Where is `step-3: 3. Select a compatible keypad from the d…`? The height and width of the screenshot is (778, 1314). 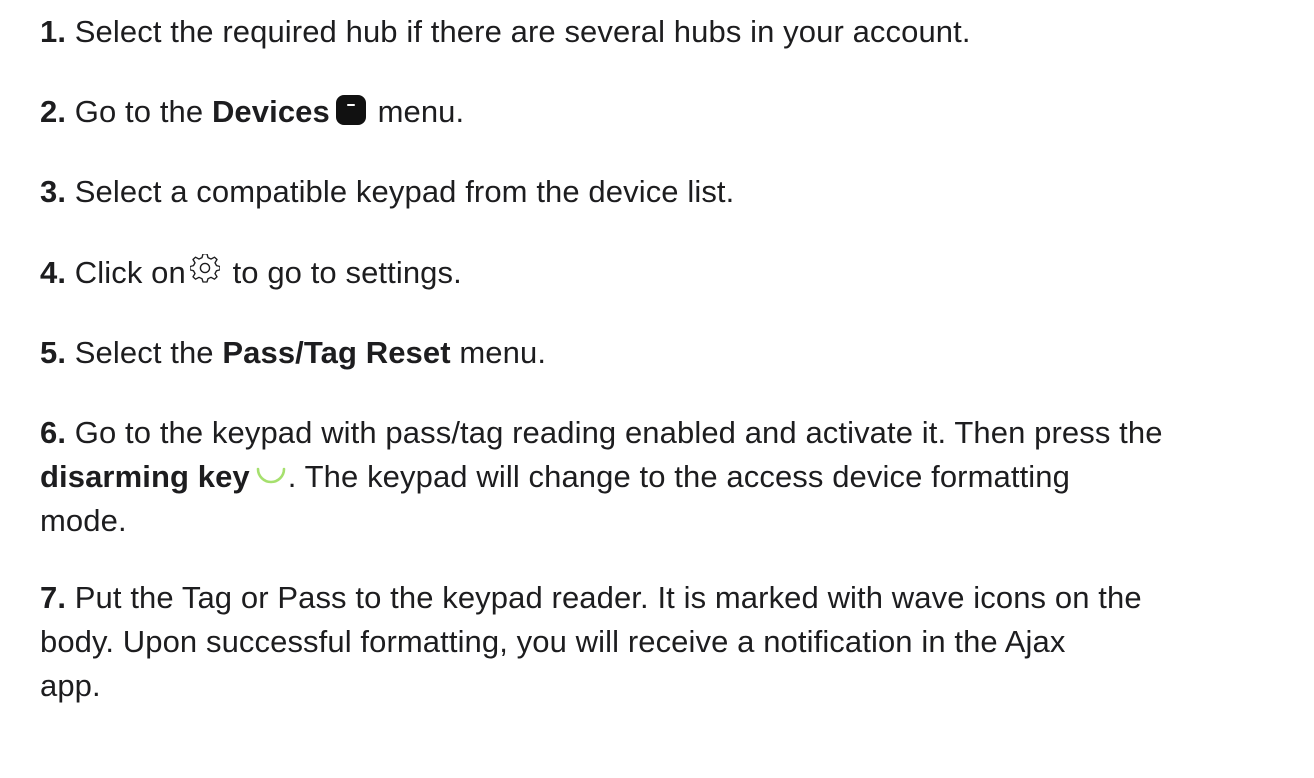
step-3: 3. Select a compatible keypad from the d… is located at coordinates (670, 192).